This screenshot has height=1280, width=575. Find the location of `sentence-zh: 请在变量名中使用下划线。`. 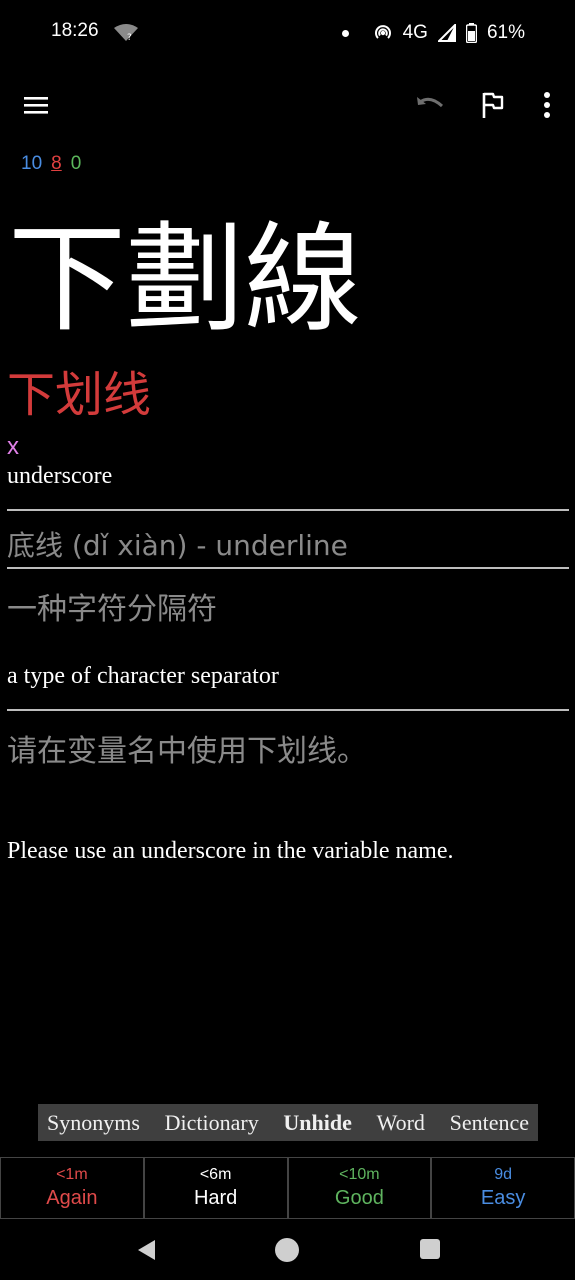

sentence-zh: 请在变量名中使用下划线。 is located at coordinates (187, 751).